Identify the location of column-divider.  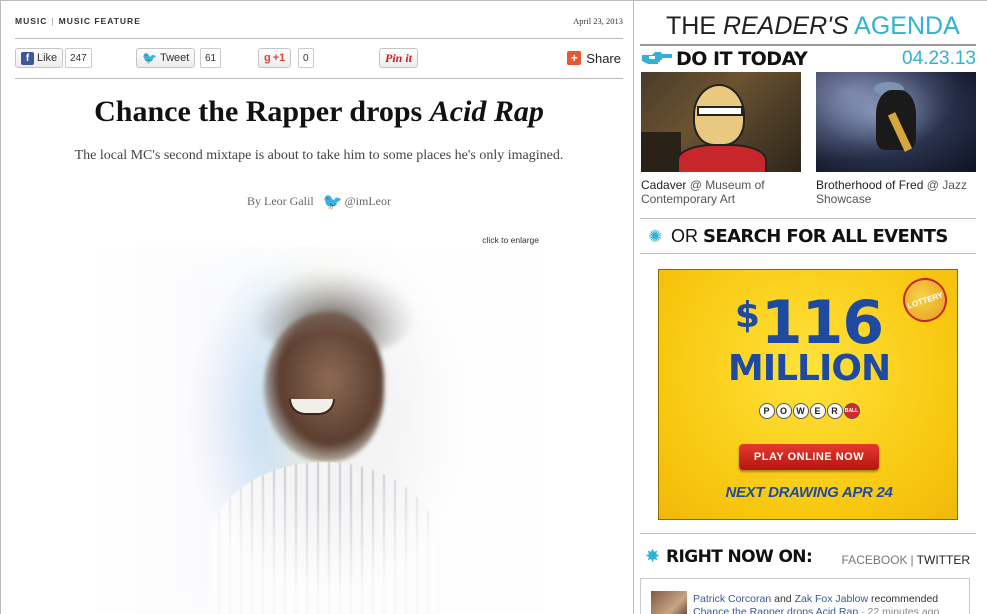
(633, 307).